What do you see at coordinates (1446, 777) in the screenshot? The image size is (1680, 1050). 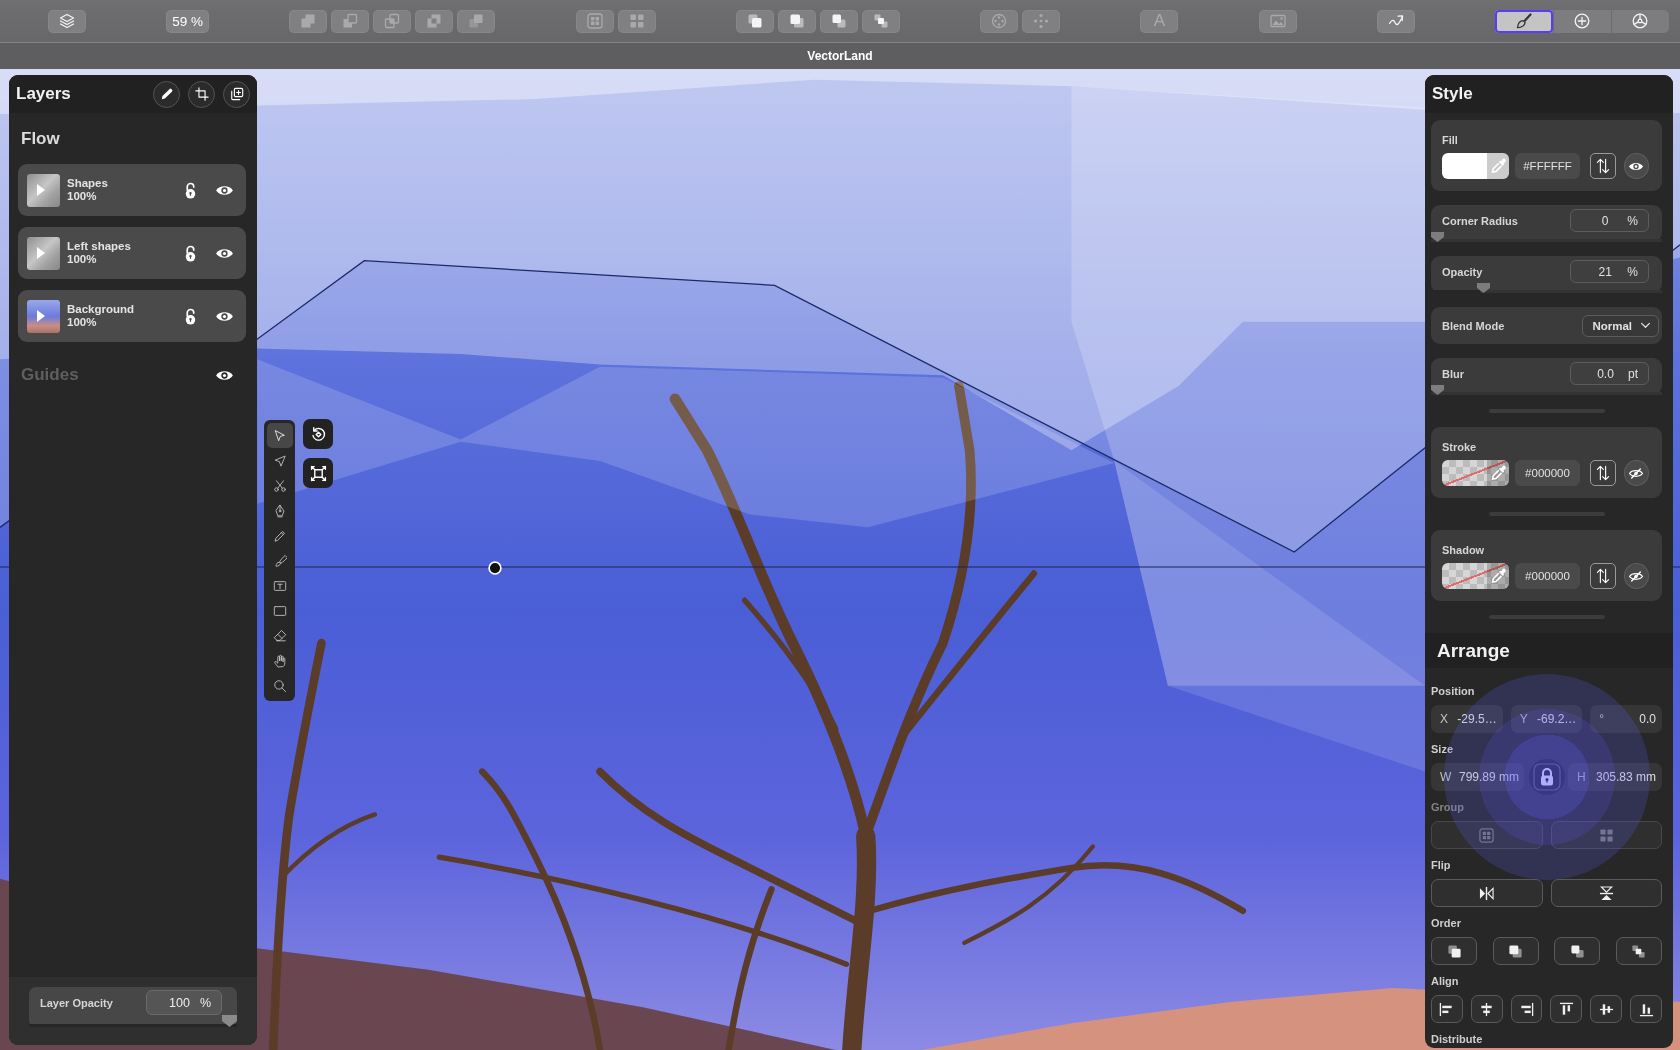 I see `axis-label: W` at bounding box center [1446, 777].